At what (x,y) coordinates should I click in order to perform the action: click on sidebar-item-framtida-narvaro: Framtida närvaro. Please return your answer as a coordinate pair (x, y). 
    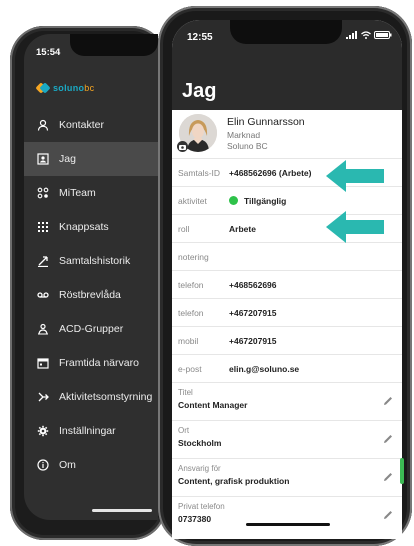
    Looking at the image, I should click on (91, 363).